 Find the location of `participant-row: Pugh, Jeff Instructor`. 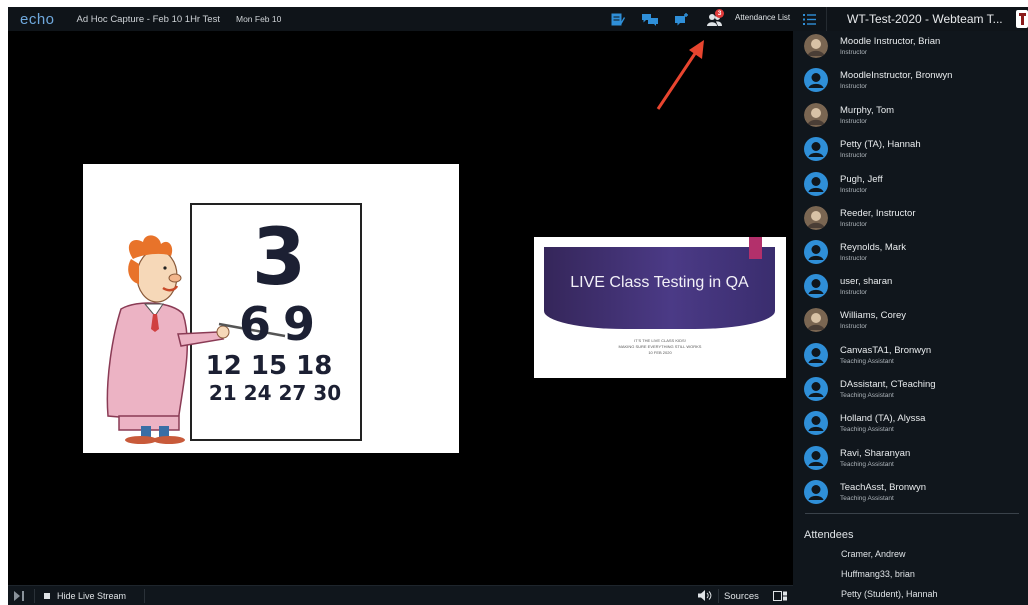

participant-row: Pugh, Jeff Instructor is located at coordinates (843, 184).